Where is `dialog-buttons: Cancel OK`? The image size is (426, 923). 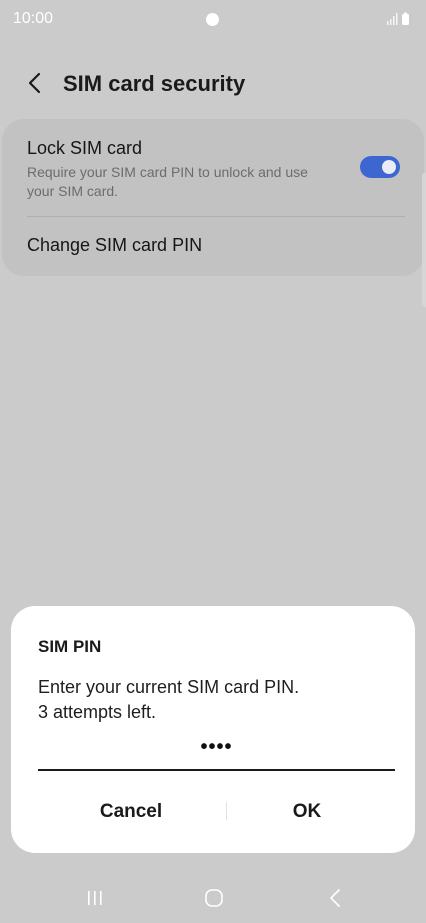
dialog-buttons: Cancel OK is located at coordinates (213, 812).